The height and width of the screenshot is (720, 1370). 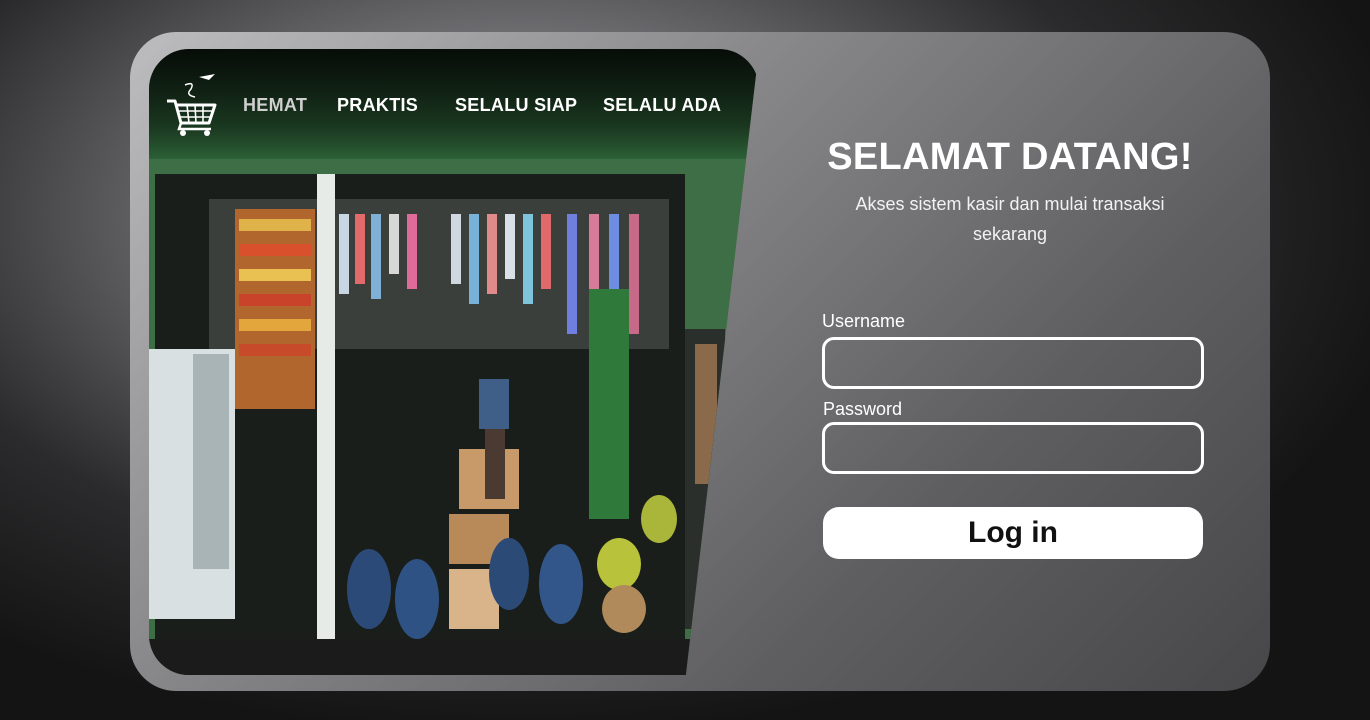 I want to click on login-button: Log in, so click(x=1013, y=533).